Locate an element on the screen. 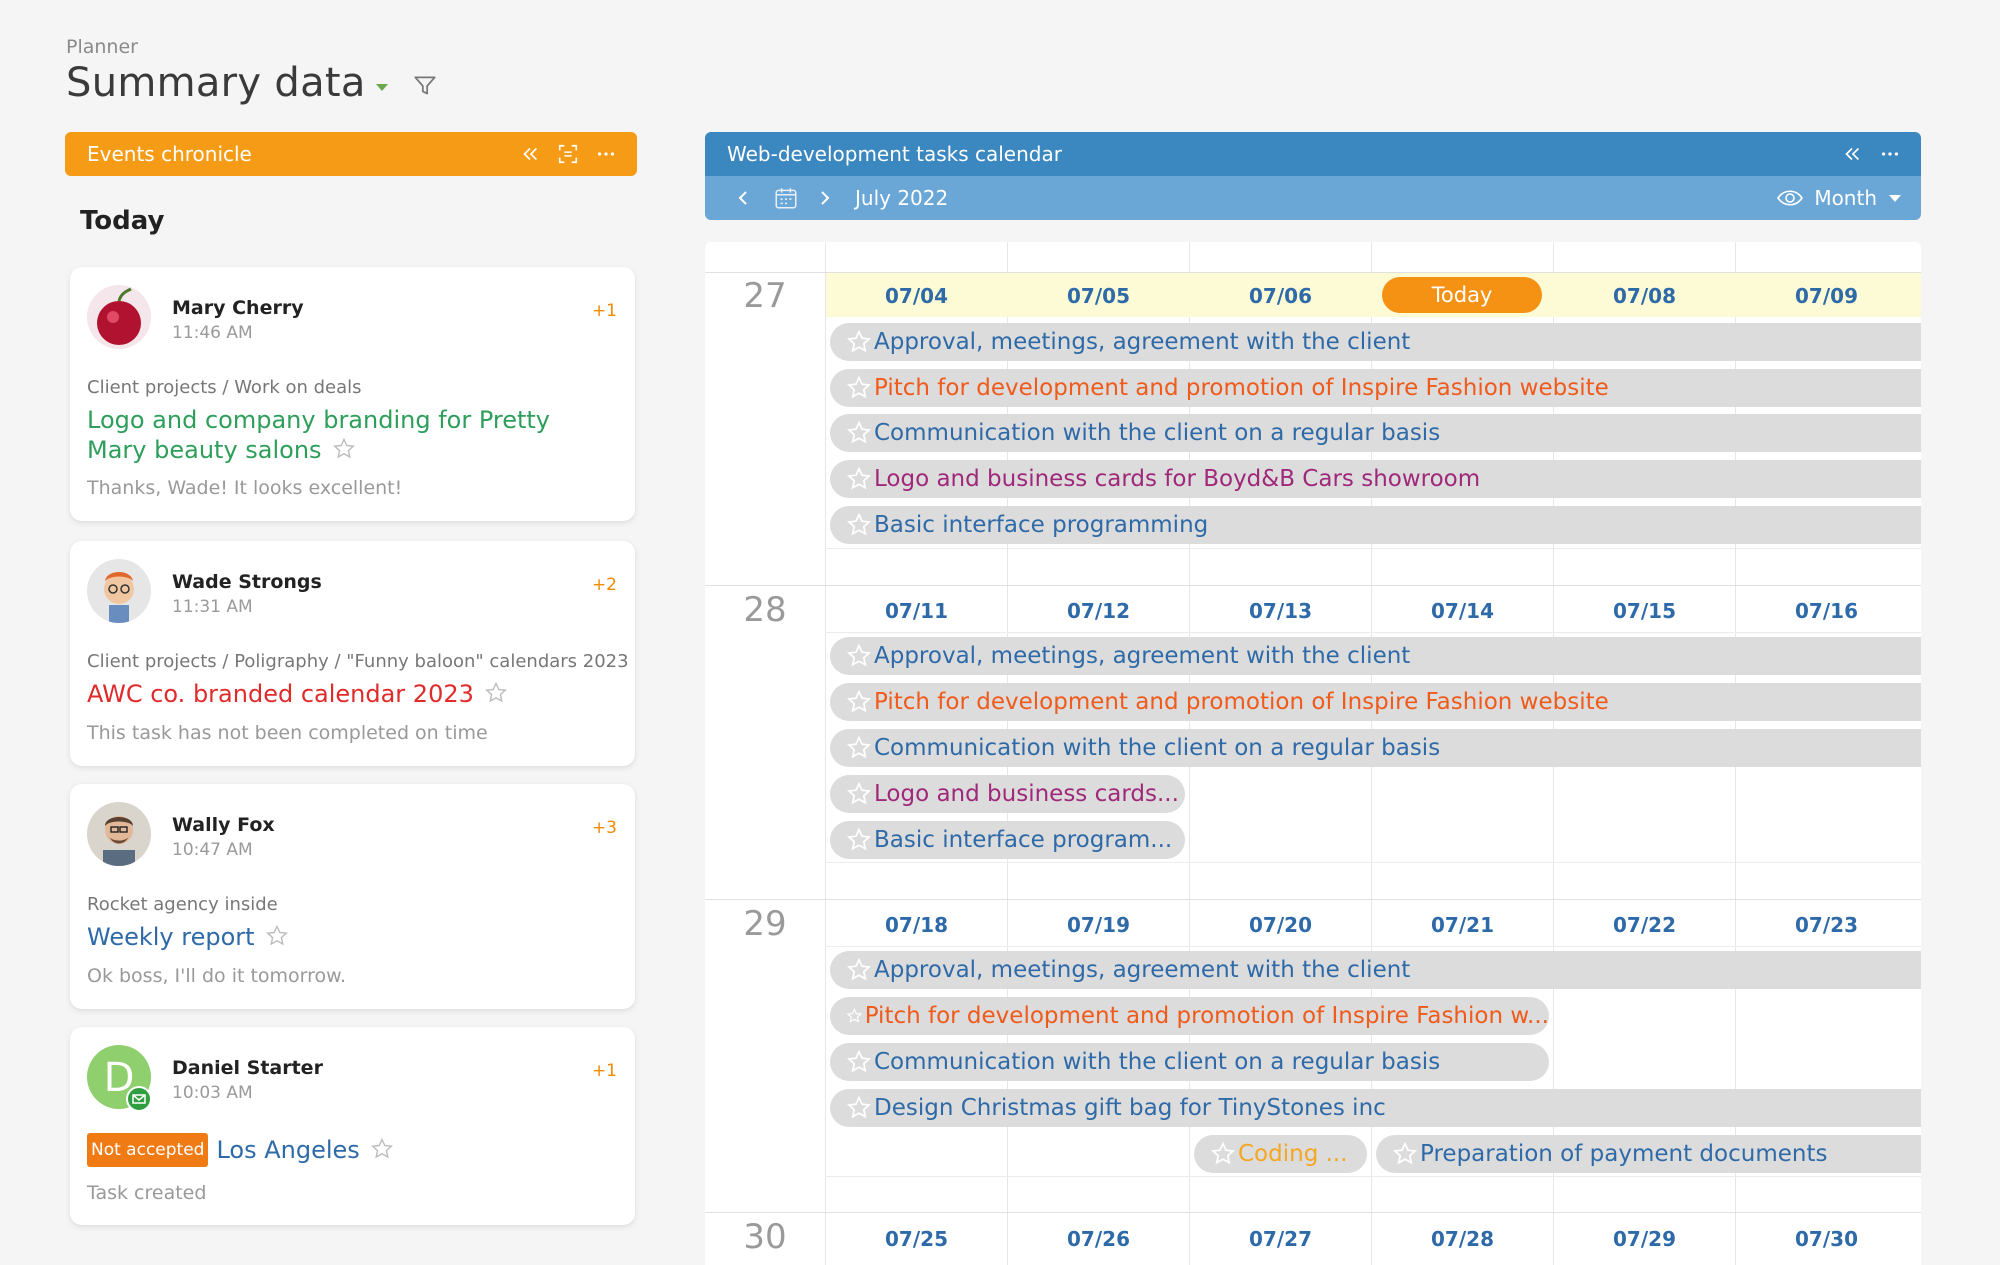  day-header: 07/19 is located at coordinates (1098, 925).